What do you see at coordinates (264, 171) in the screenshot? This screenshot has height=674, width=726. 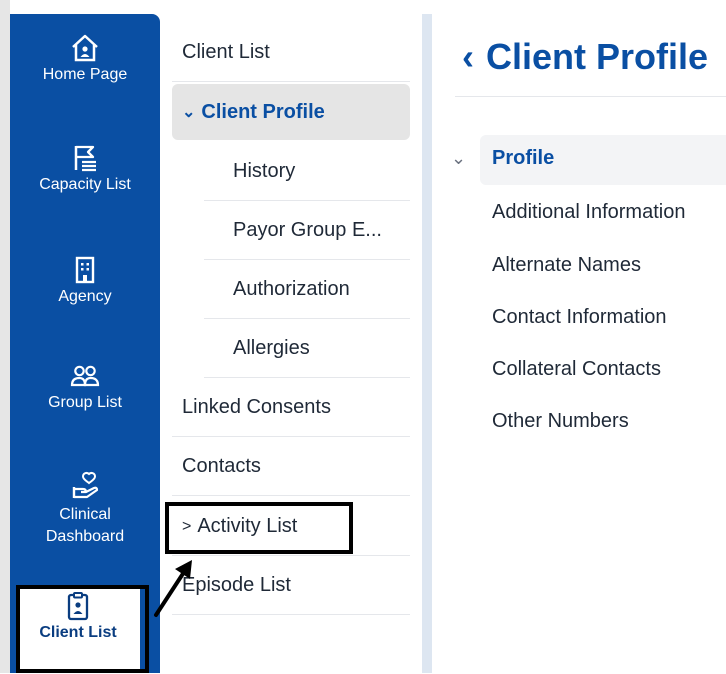 I see `subnav-label: History` at bounding box center [264, 171].